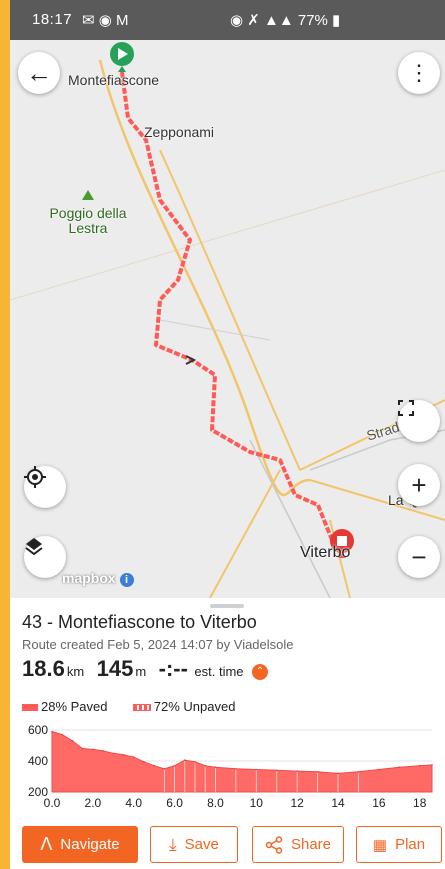 The height and width of the screenshot is (869, 445). What do you see at coordinates (297, 803) in the screenshot?
I see `x-tick-label: 12` at bounding box center [297, 803].